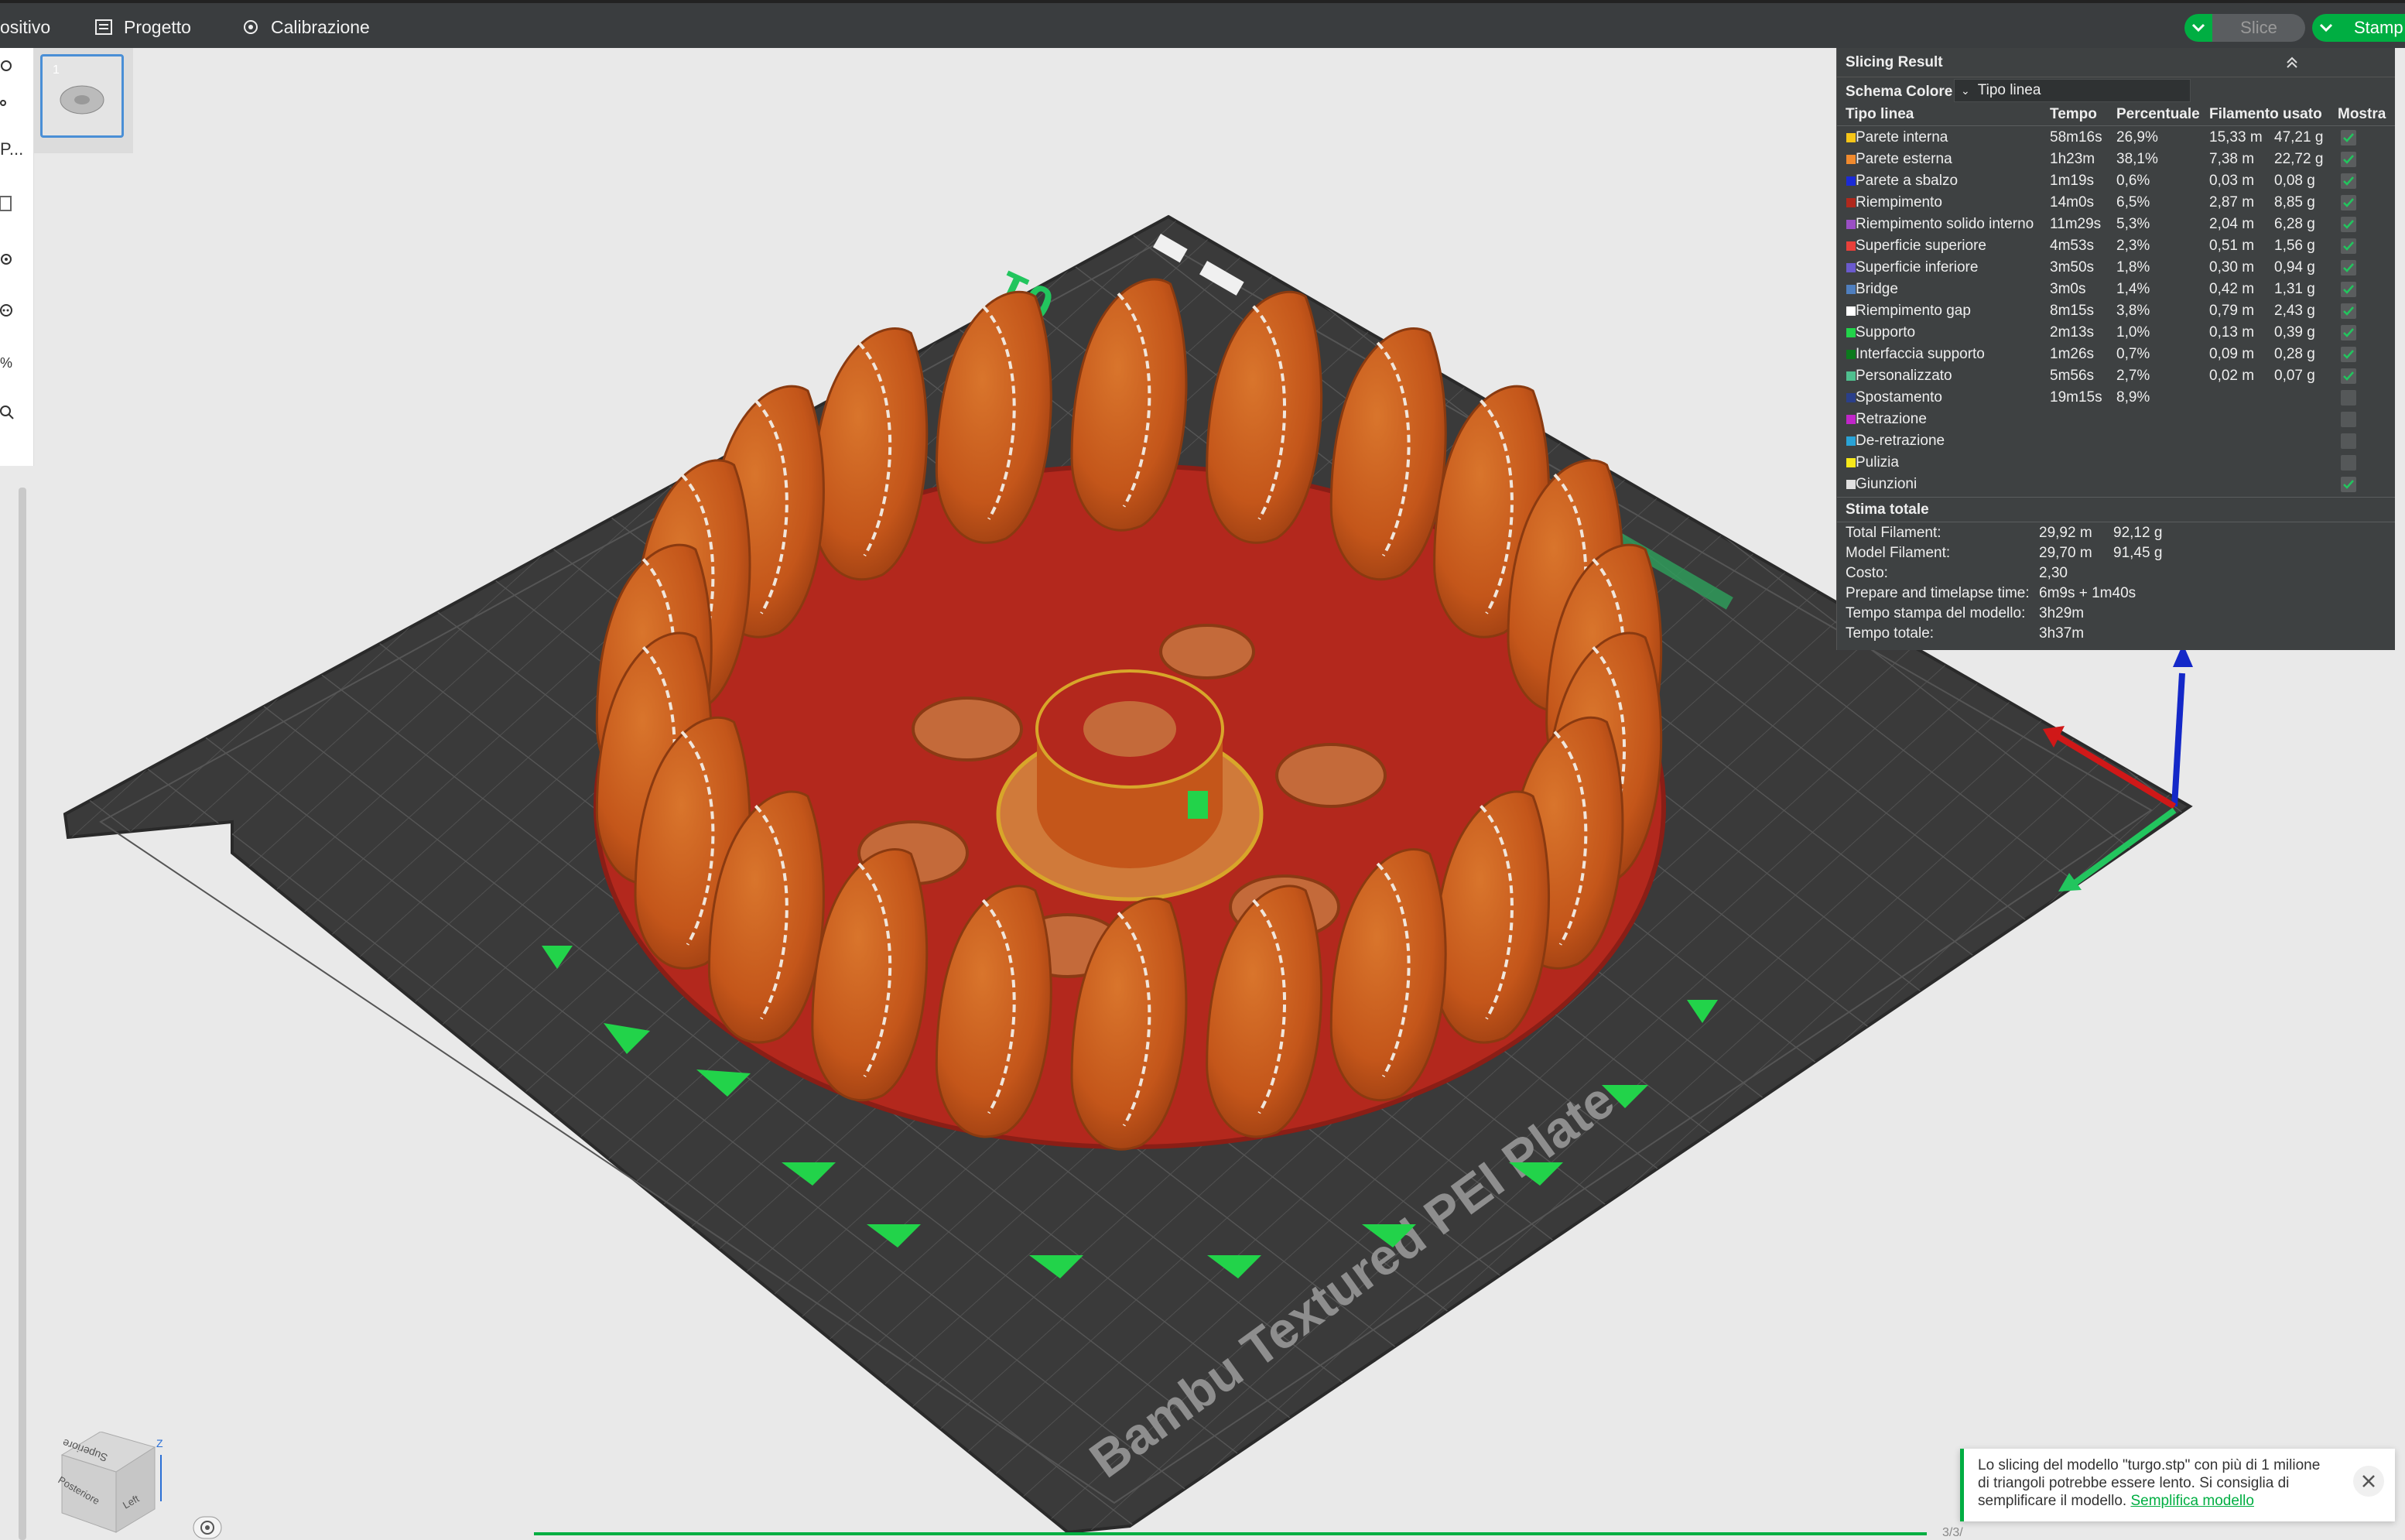  I want to click on field-box-icon, so click(8, 203).